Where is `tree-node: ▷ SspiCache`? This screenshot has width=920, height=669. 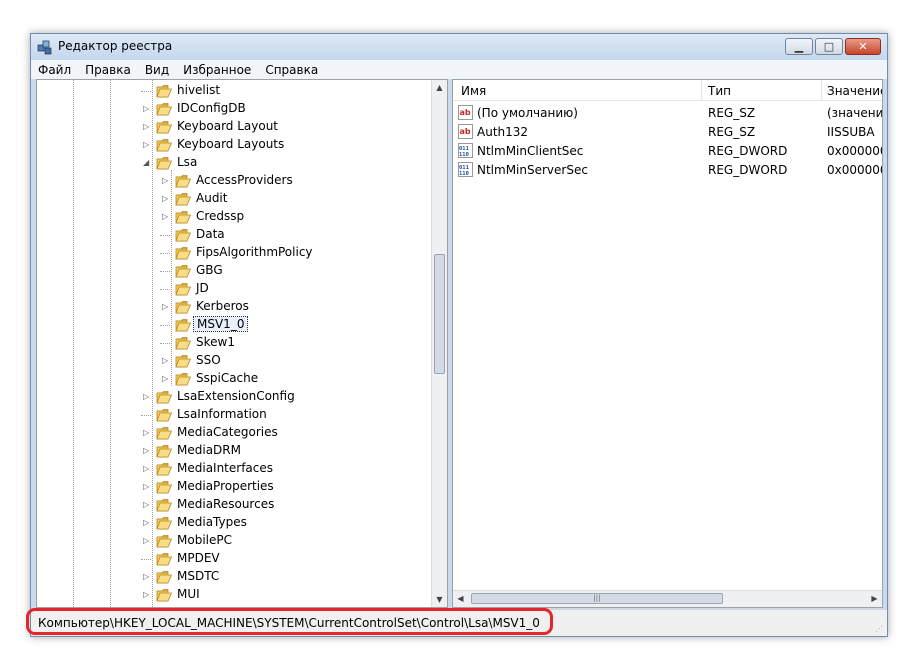 tree-node: ▷ SspiCache is located at coordinates (235, 379).